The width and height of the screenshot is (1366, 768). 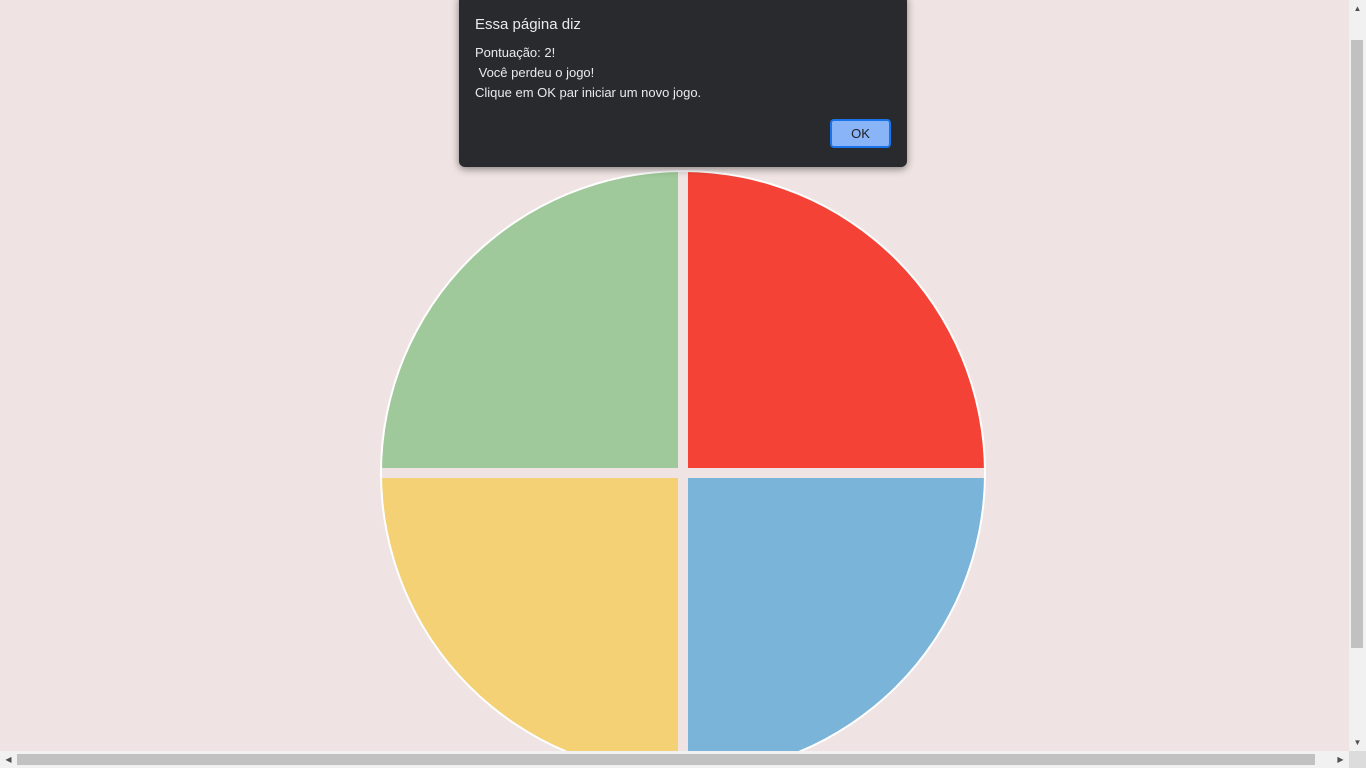 I want to click on scroll-right-icon: ▶, so click(x=1340, y=759).